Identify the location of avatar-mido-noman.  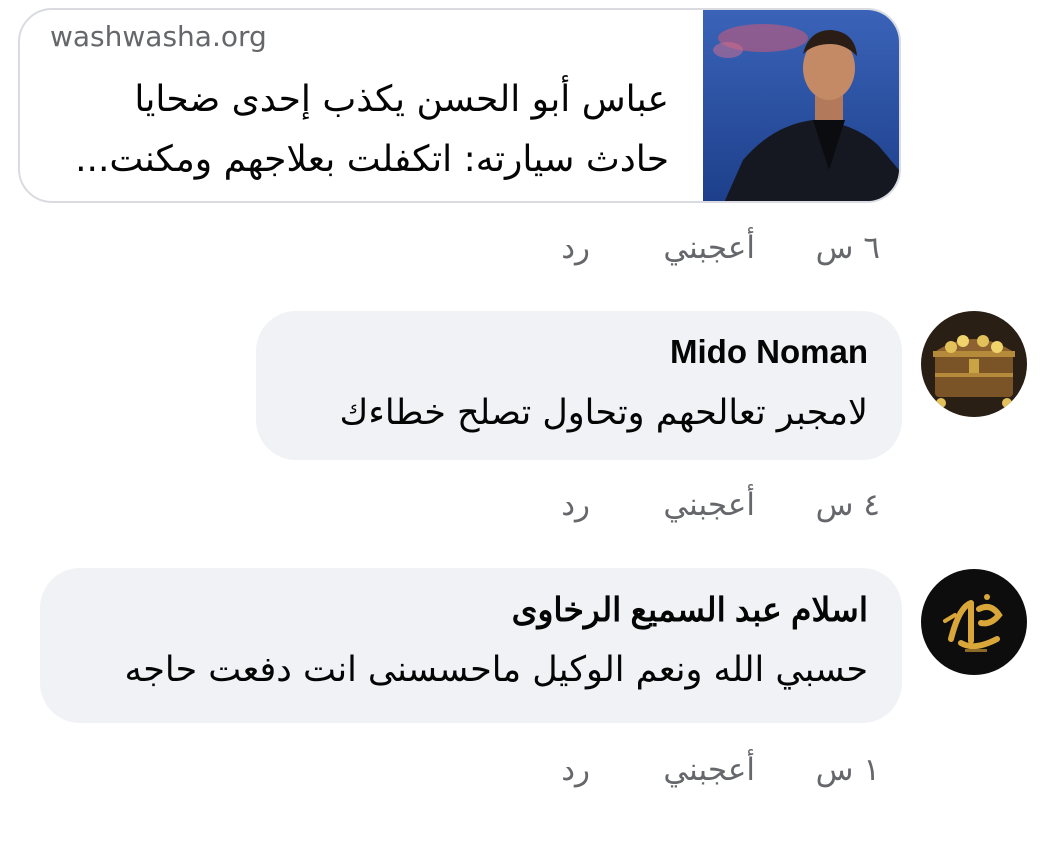
(974, 364).